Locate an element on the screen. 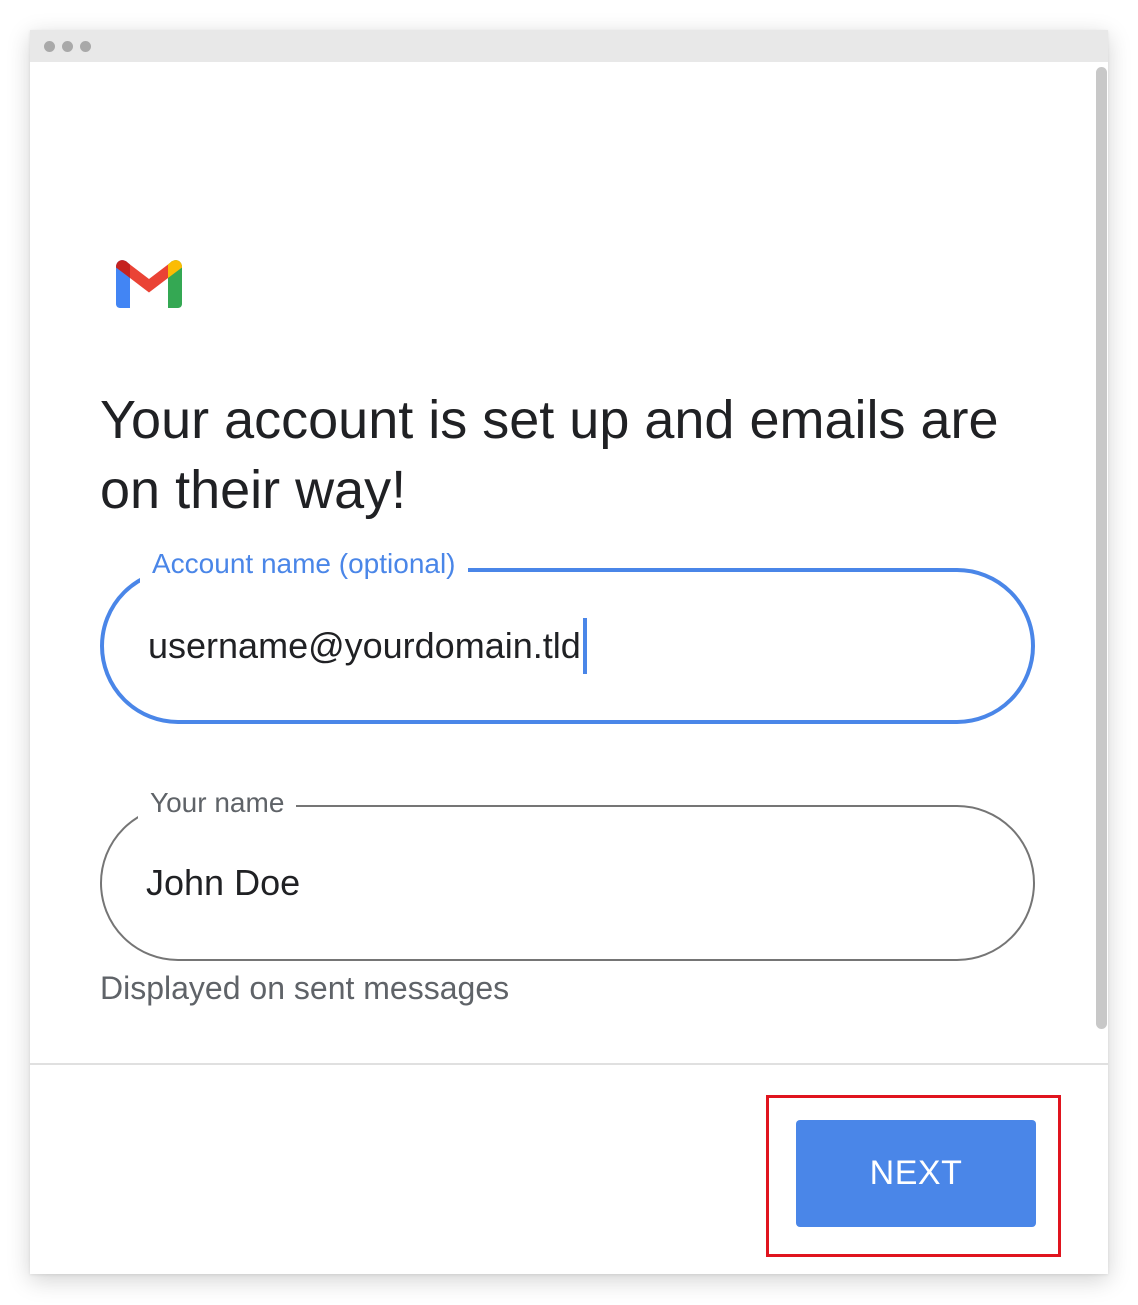  your-name-helper-text: Displayed on sent messages is located at coordinates (305, 988).